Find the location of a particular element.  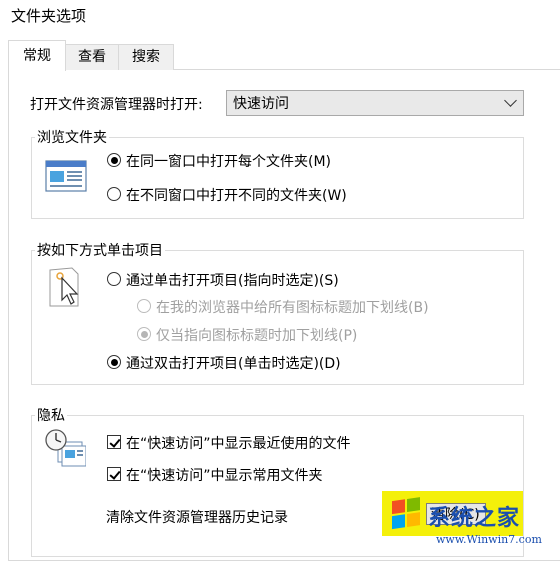

radio-double-click is located at coordinates (114, 362).